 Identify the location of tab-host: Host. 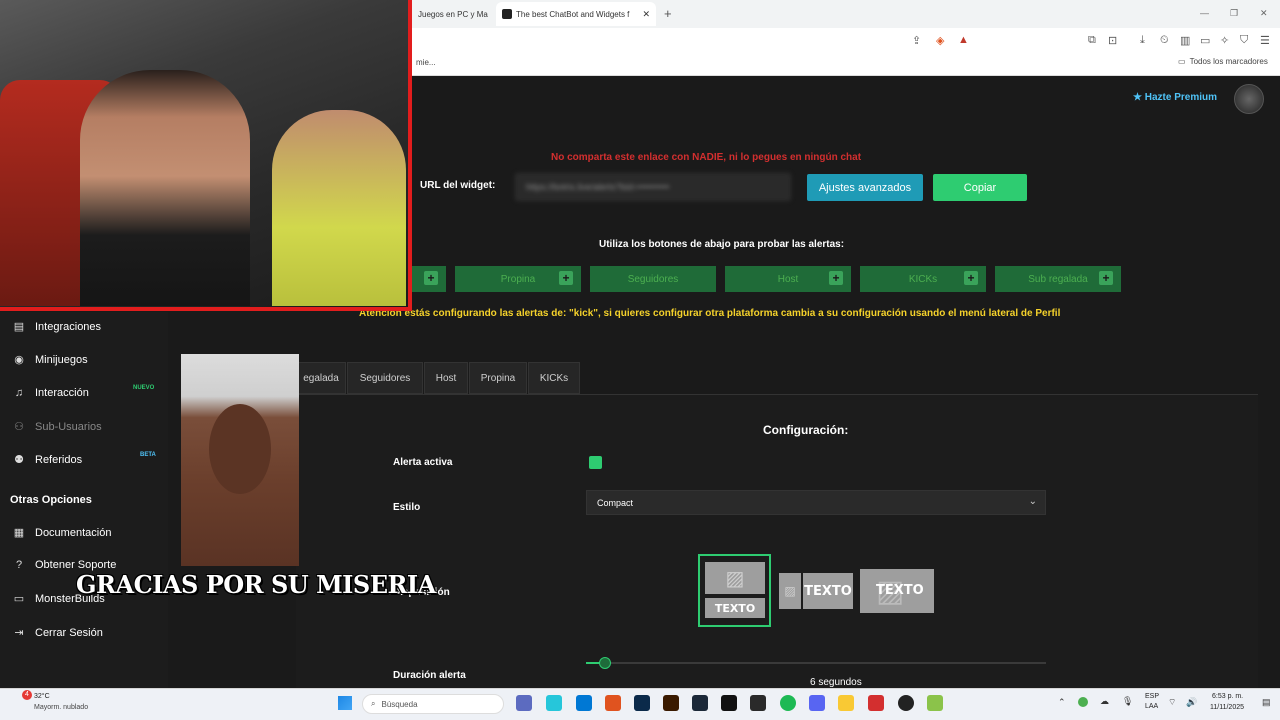
(446, 378).